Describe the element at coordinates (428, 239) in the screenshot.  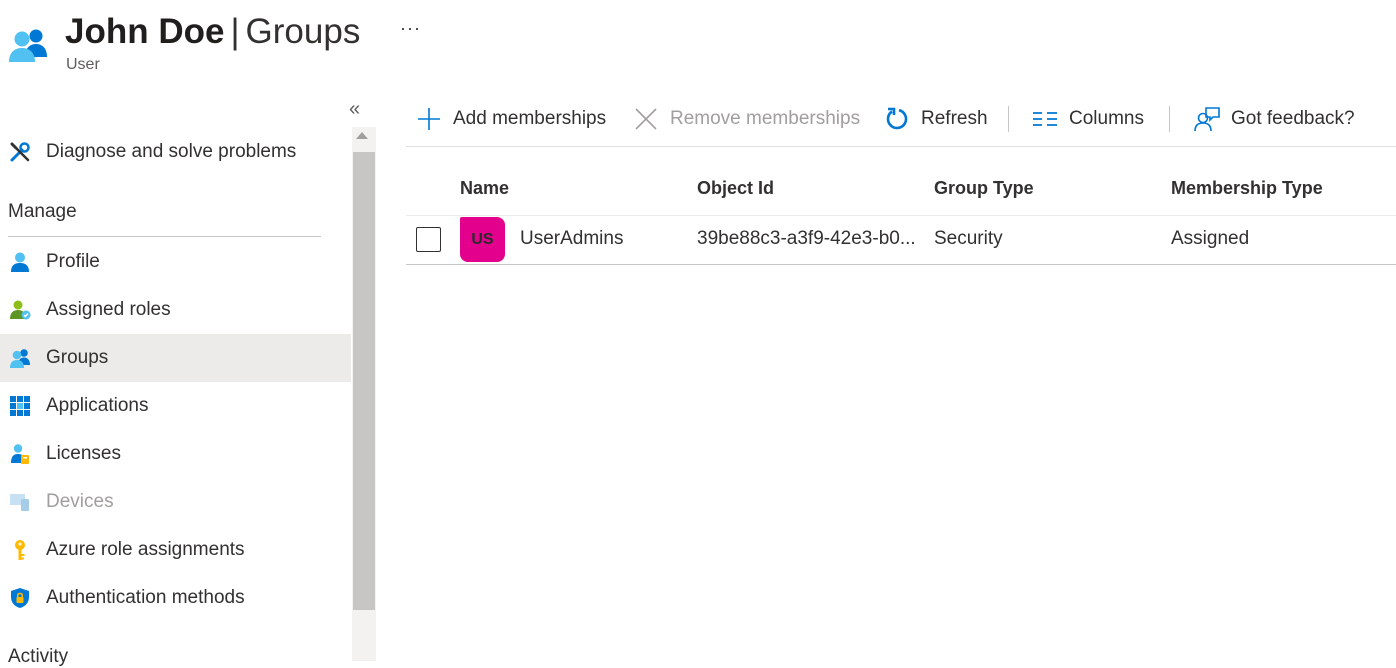
I see `row-checkbox` at that location.